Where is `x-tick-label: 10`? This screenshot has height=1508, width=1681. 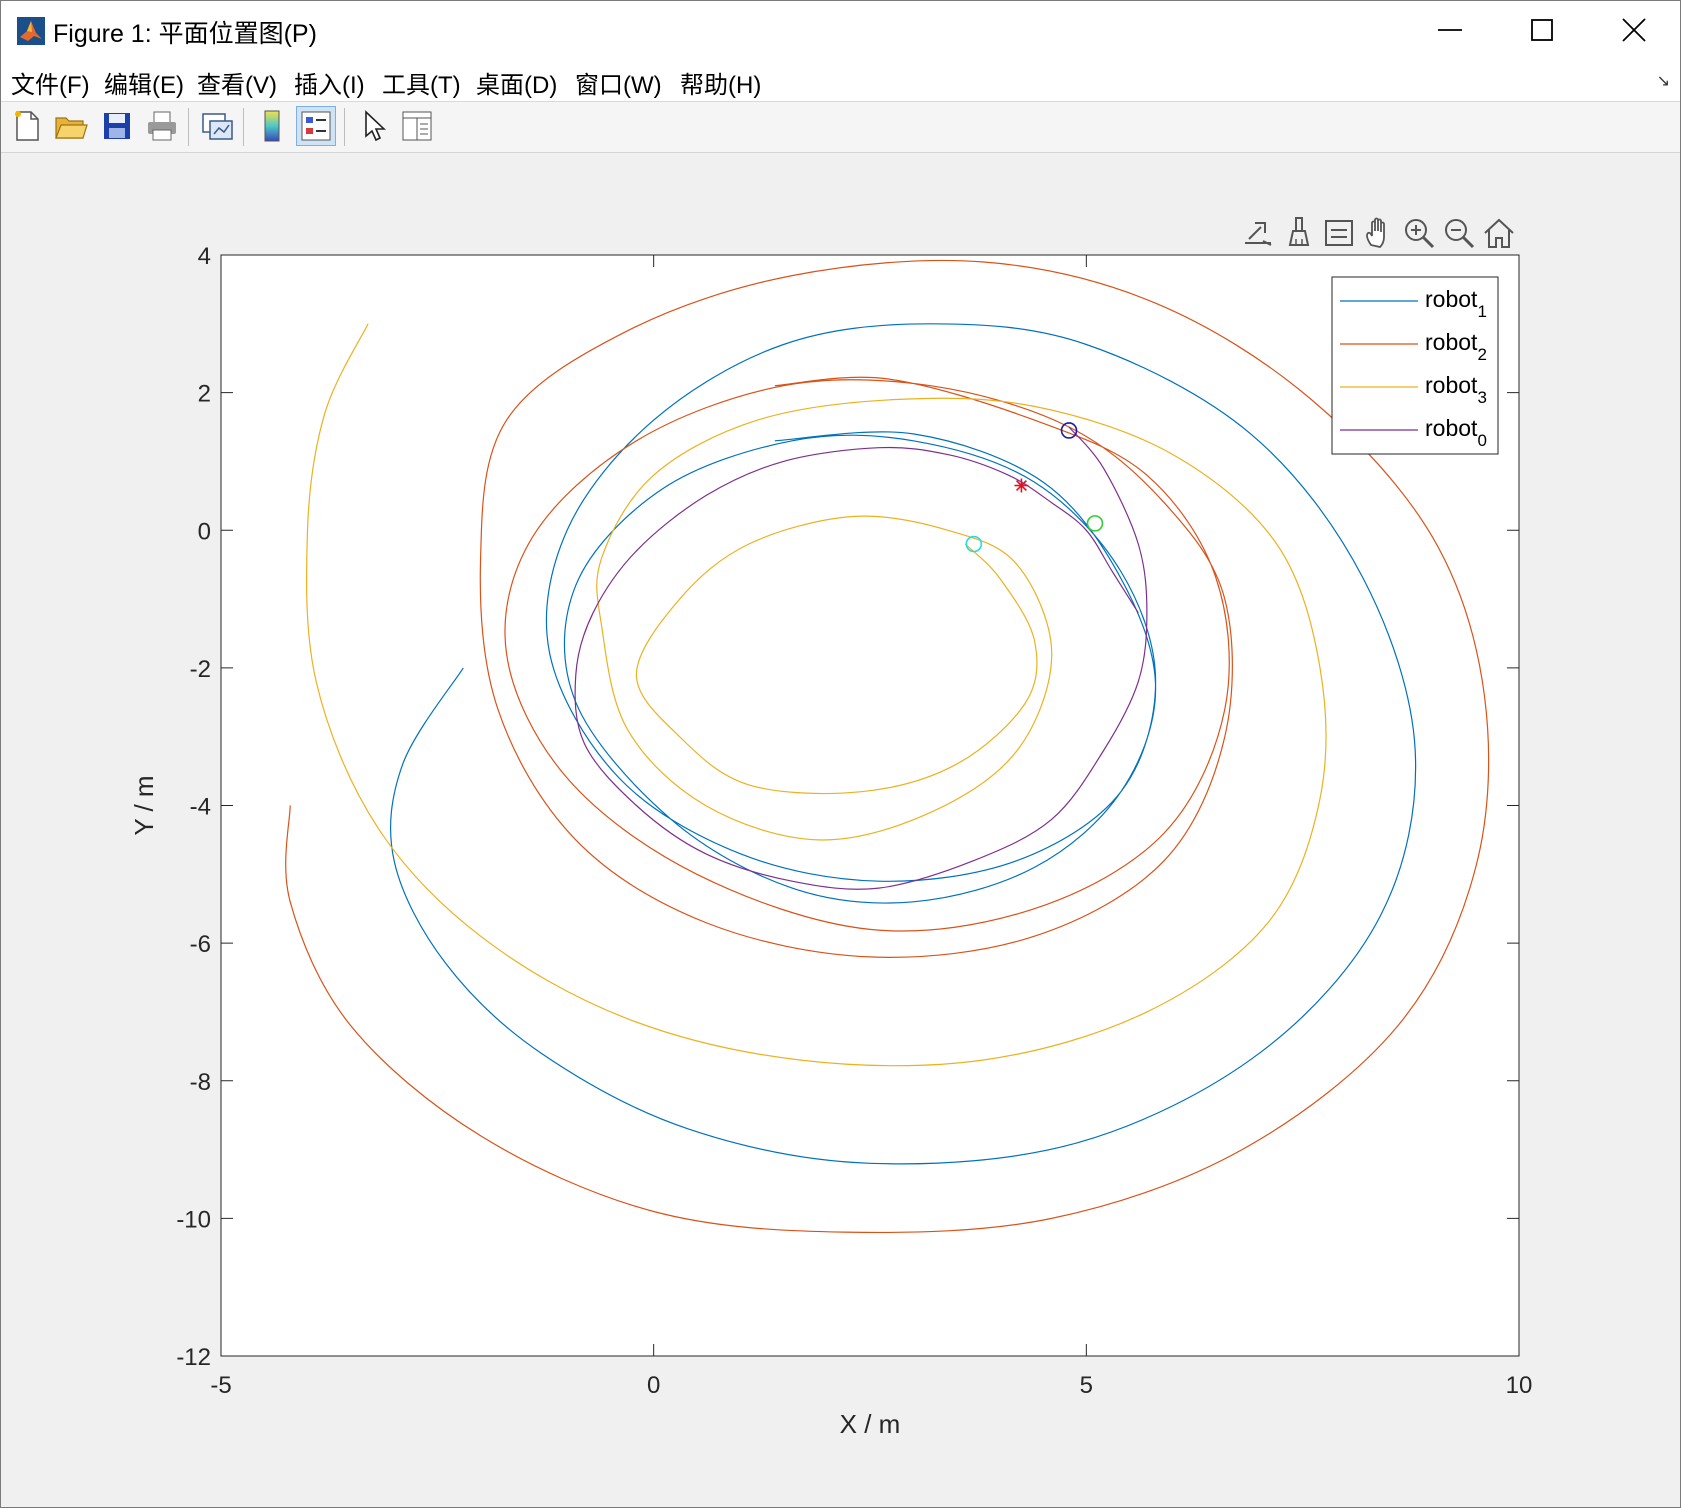 x-tick-label: 10 is located at coordinates (1519, 1385).